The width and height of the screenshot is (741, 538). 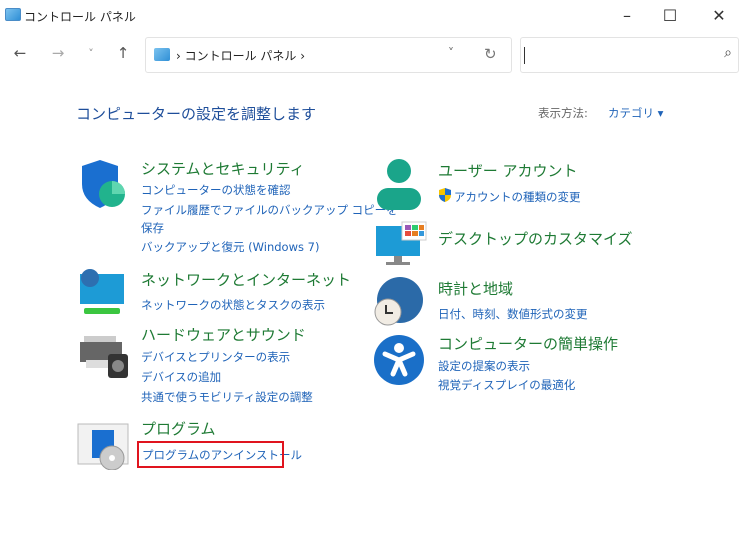 What do you see at coordinates (196, 114) in the screenshot?
I see `page-title: コンピューターの設定を調整します` at bounding box center [196, 114].